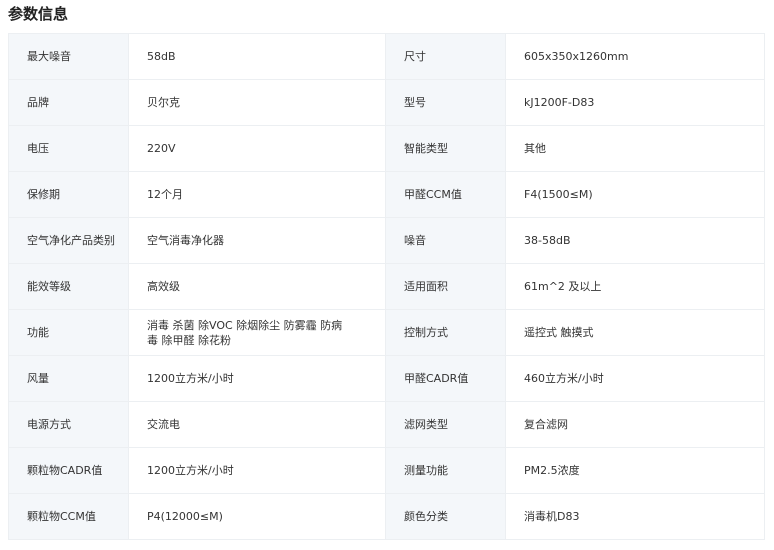 This screenshot has height=550, width=774. I want to click on spec-row: 空气净化产品类别 空气消毒净化器 噪音 38-58dB, so click(386, 240).